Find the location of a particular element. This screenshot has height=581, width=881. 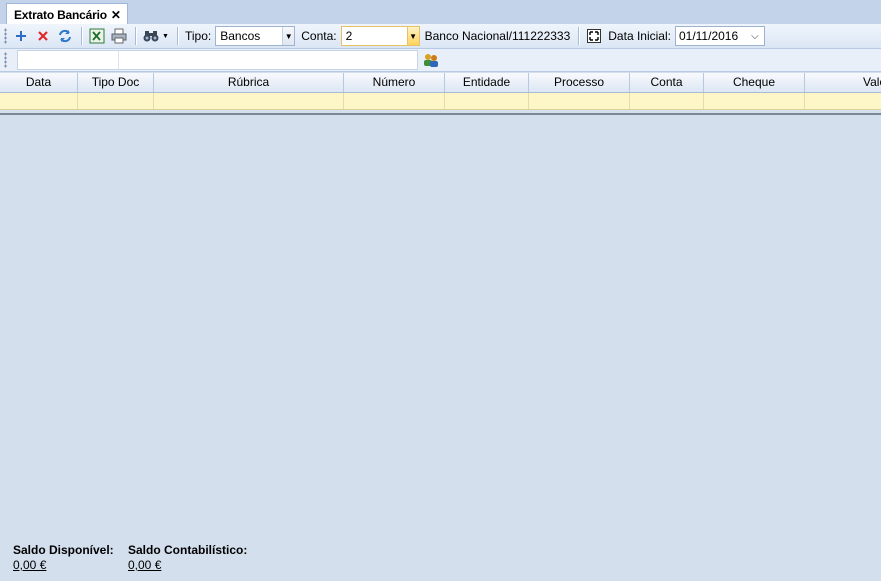

filter-cell-rubrica is located at coordinates (249, 101).